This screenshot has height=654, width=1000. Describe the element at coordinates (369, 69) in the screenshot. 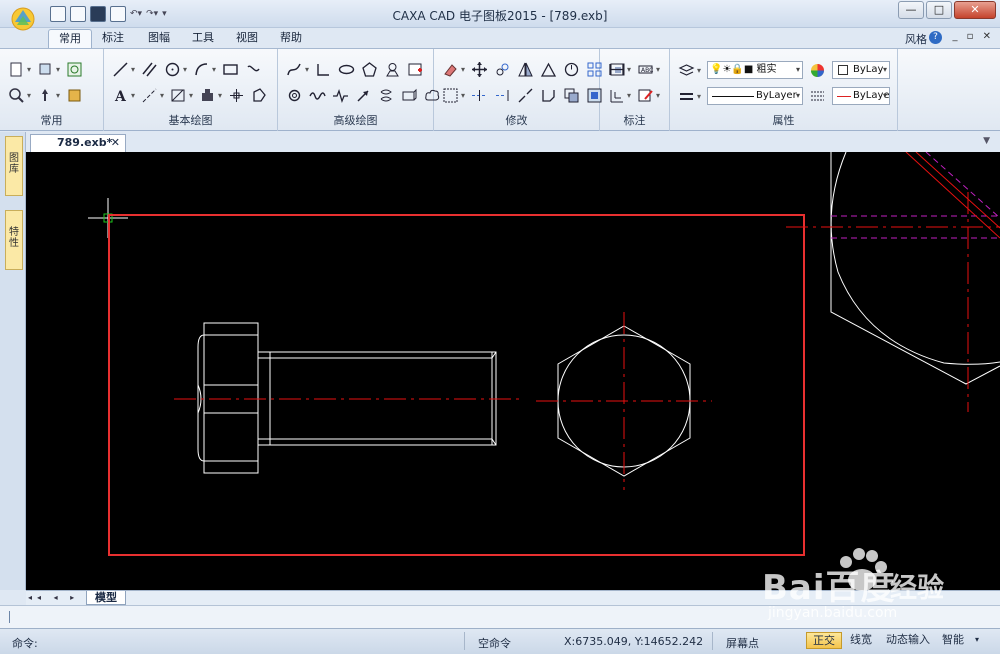

I see `pentagon-icon` at that location.